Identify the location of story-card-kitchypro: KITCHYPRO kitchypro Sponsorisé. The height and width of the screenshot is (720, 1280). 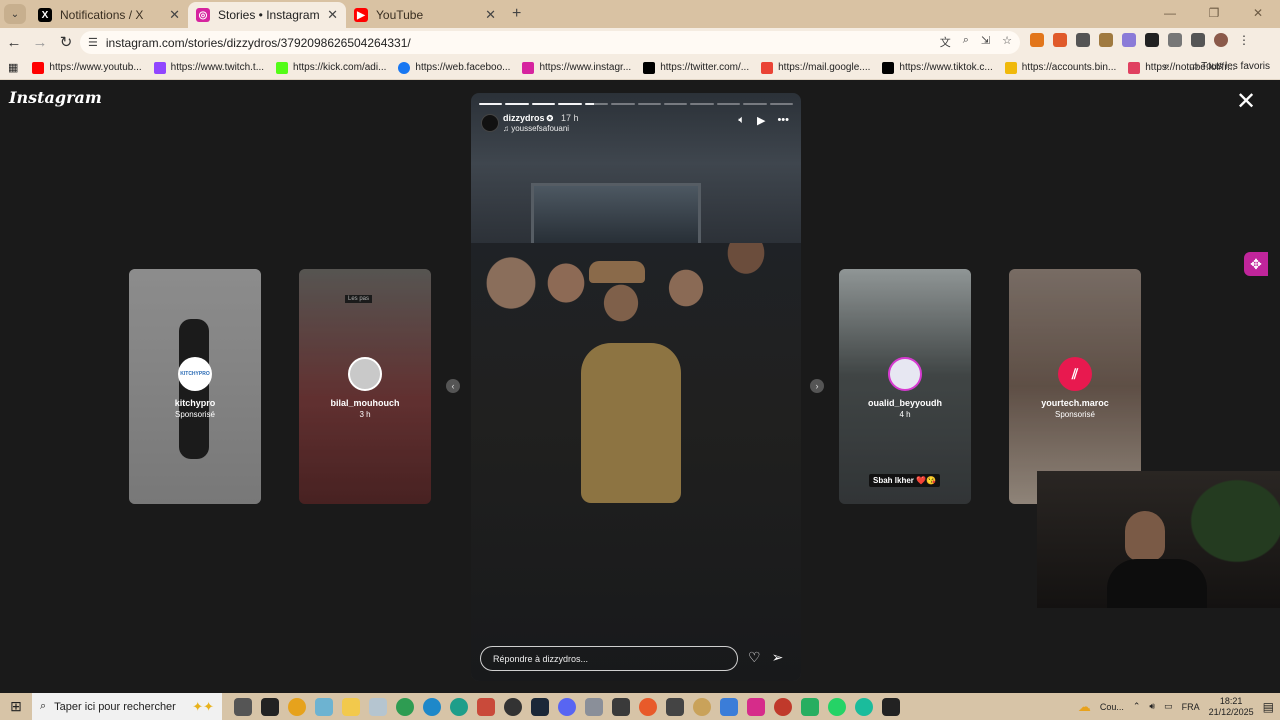
(195, 386).